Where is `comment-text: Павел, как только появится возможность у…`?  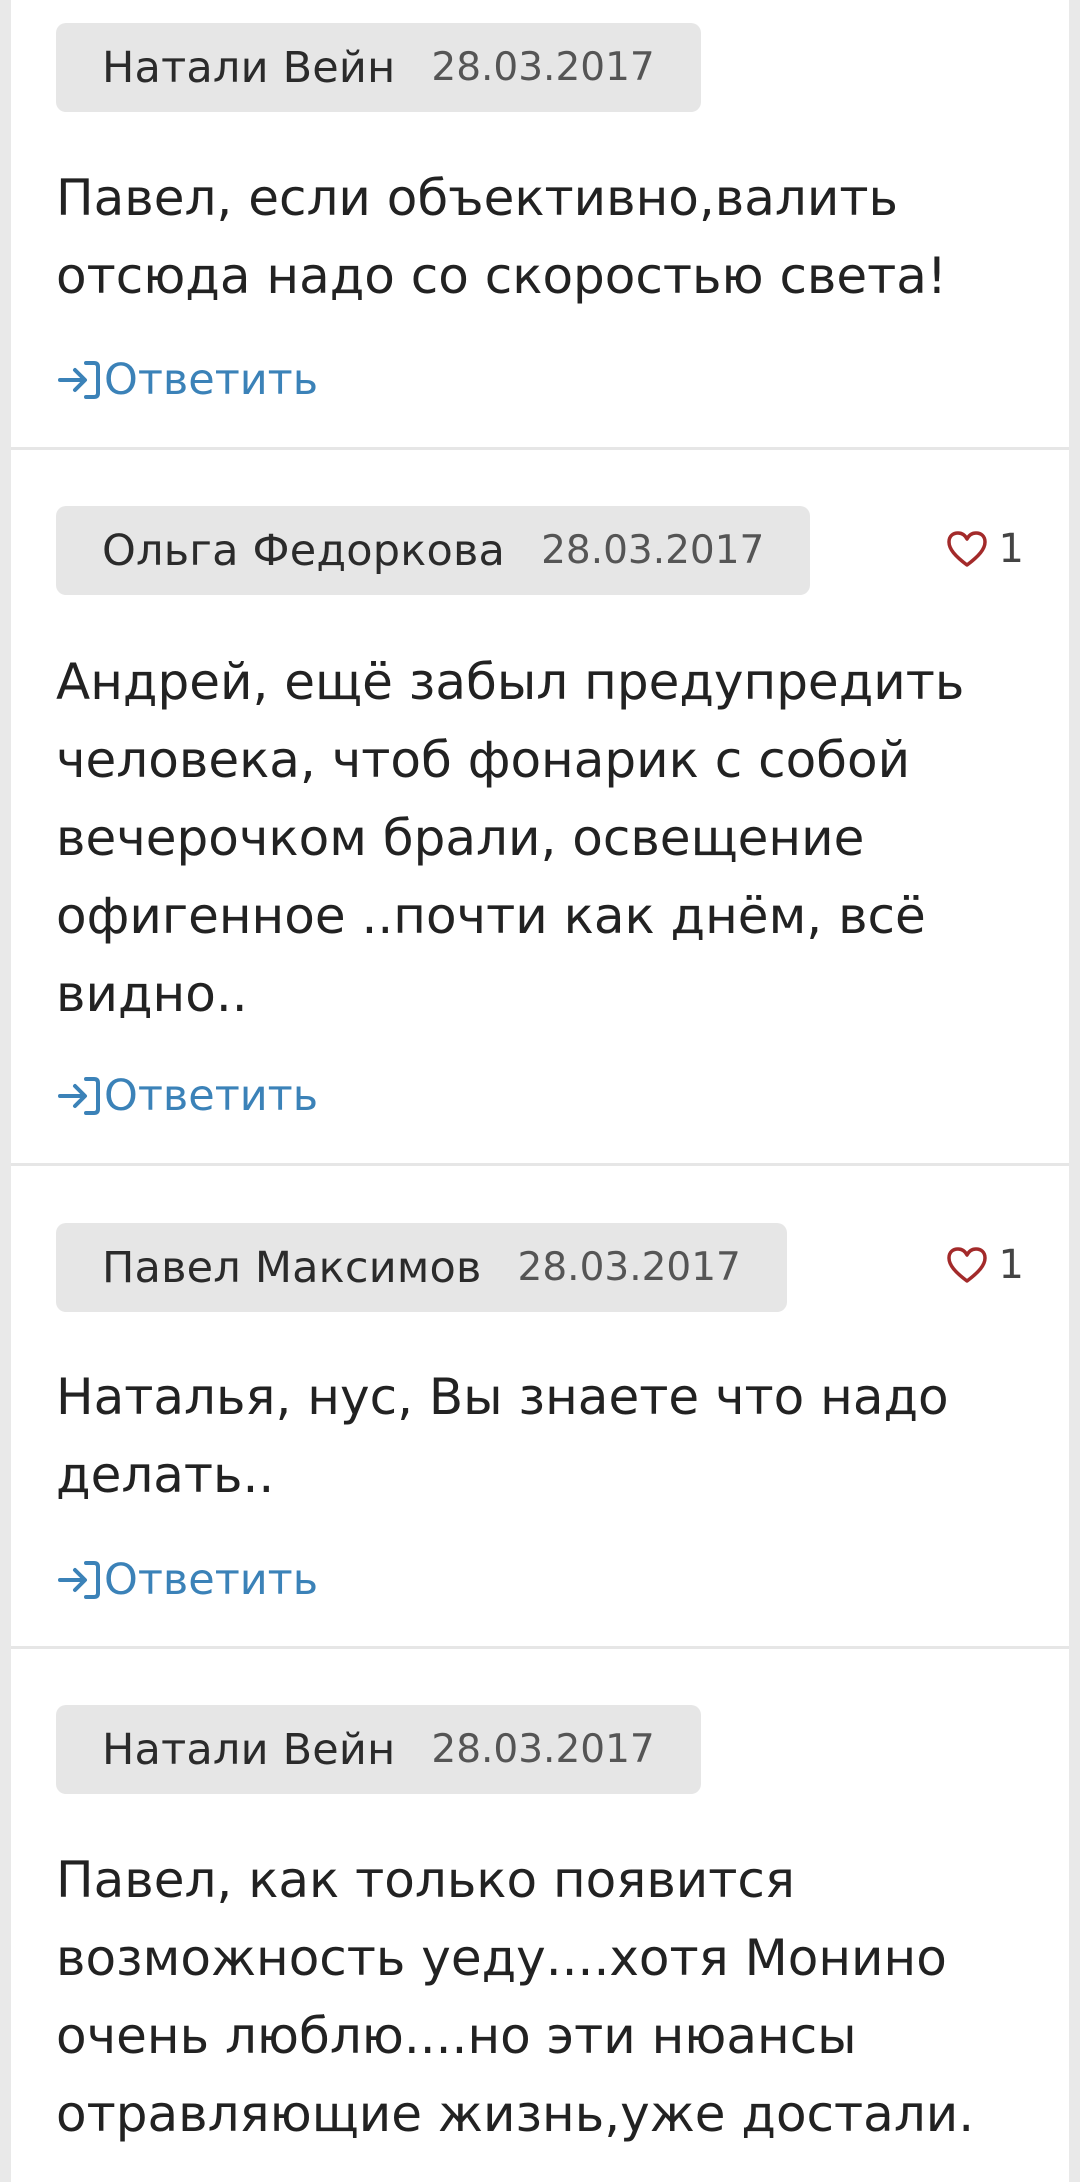 comment-text: Павел, как только появится возможность у… is located at coordinates (515, 1997).